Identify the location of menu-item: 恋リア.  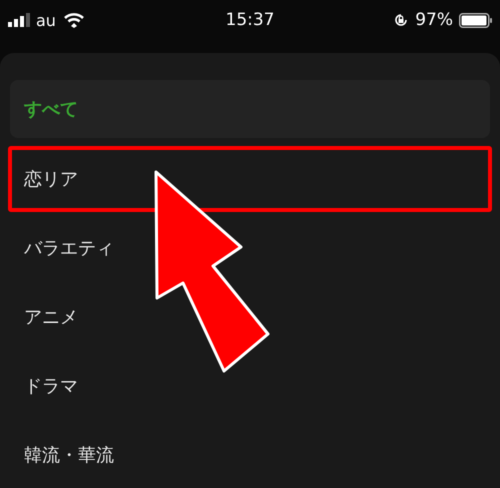
(250, 179).